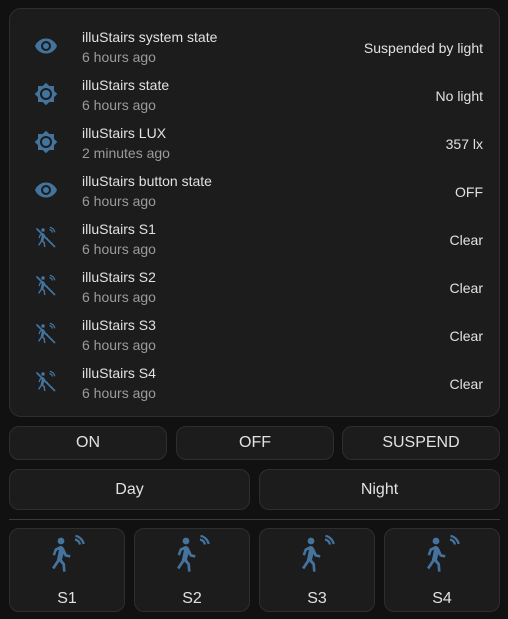  What do you see at coordinates (119, 277) in the screenshot?
I see `entity-name: illuStairs S2` at bounding box center [119, 277].